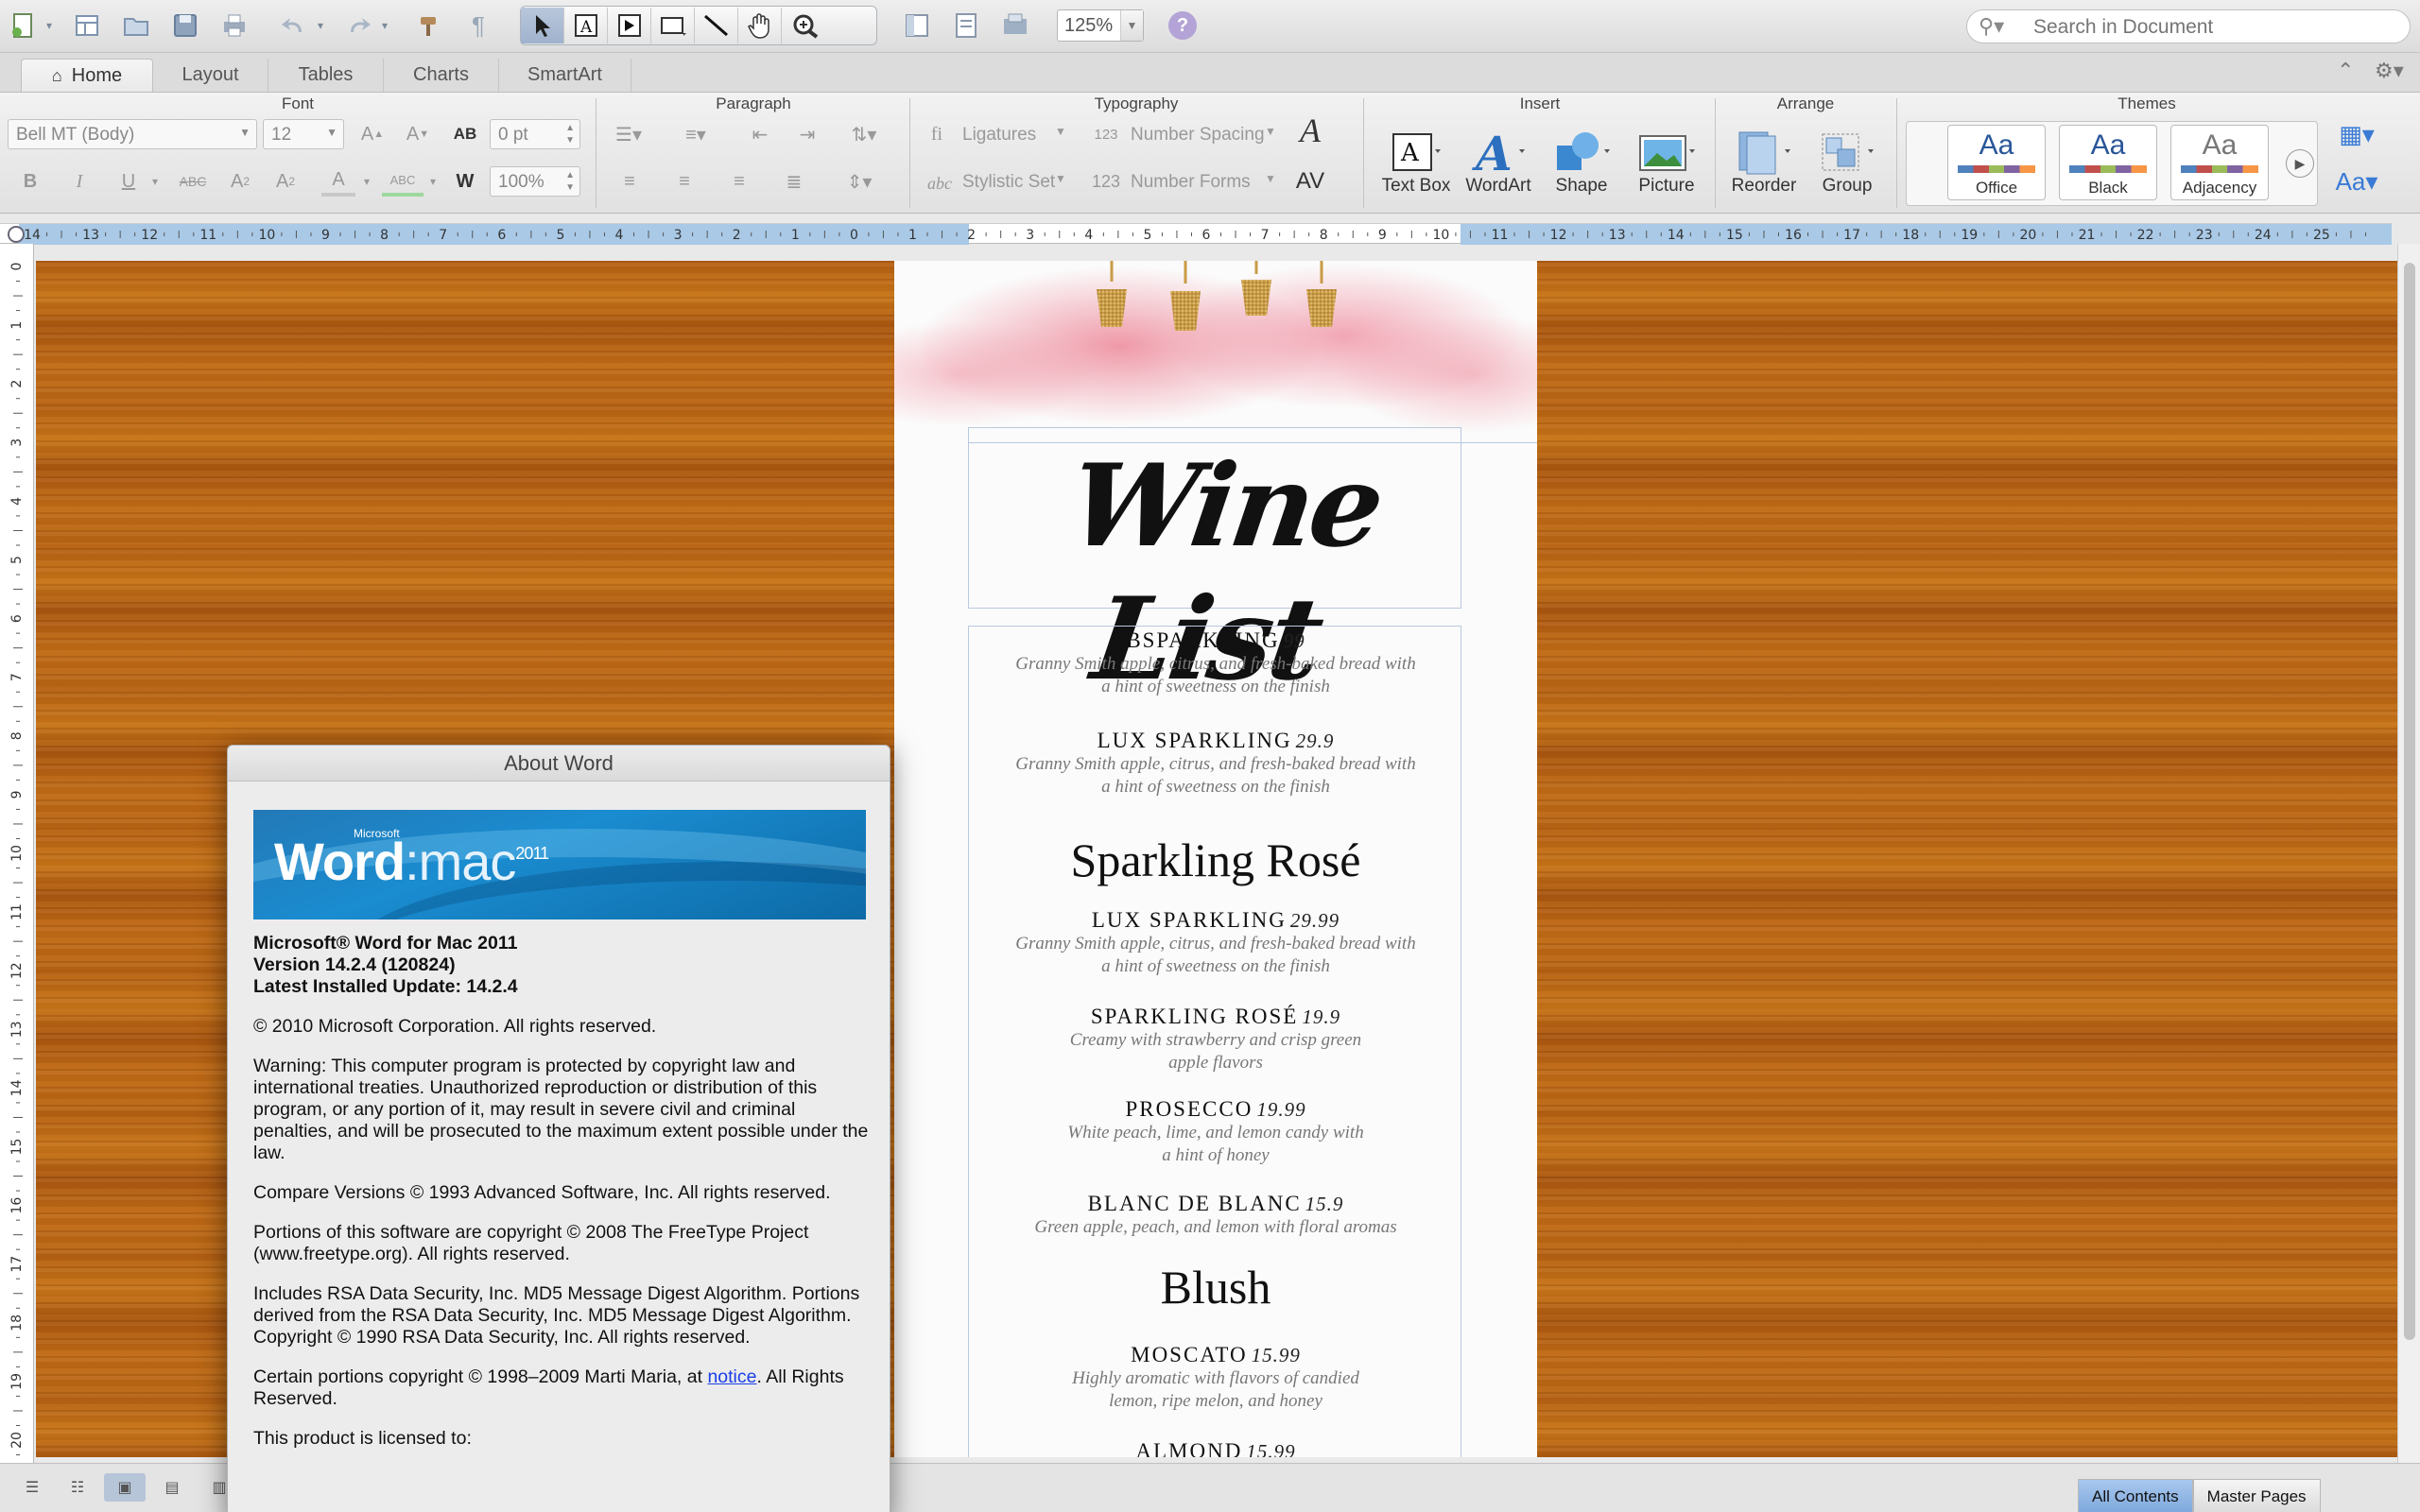 The image size is (2420, 1512). I want to click on highlight-dropdown-icon: ▾, so click(433, 181).